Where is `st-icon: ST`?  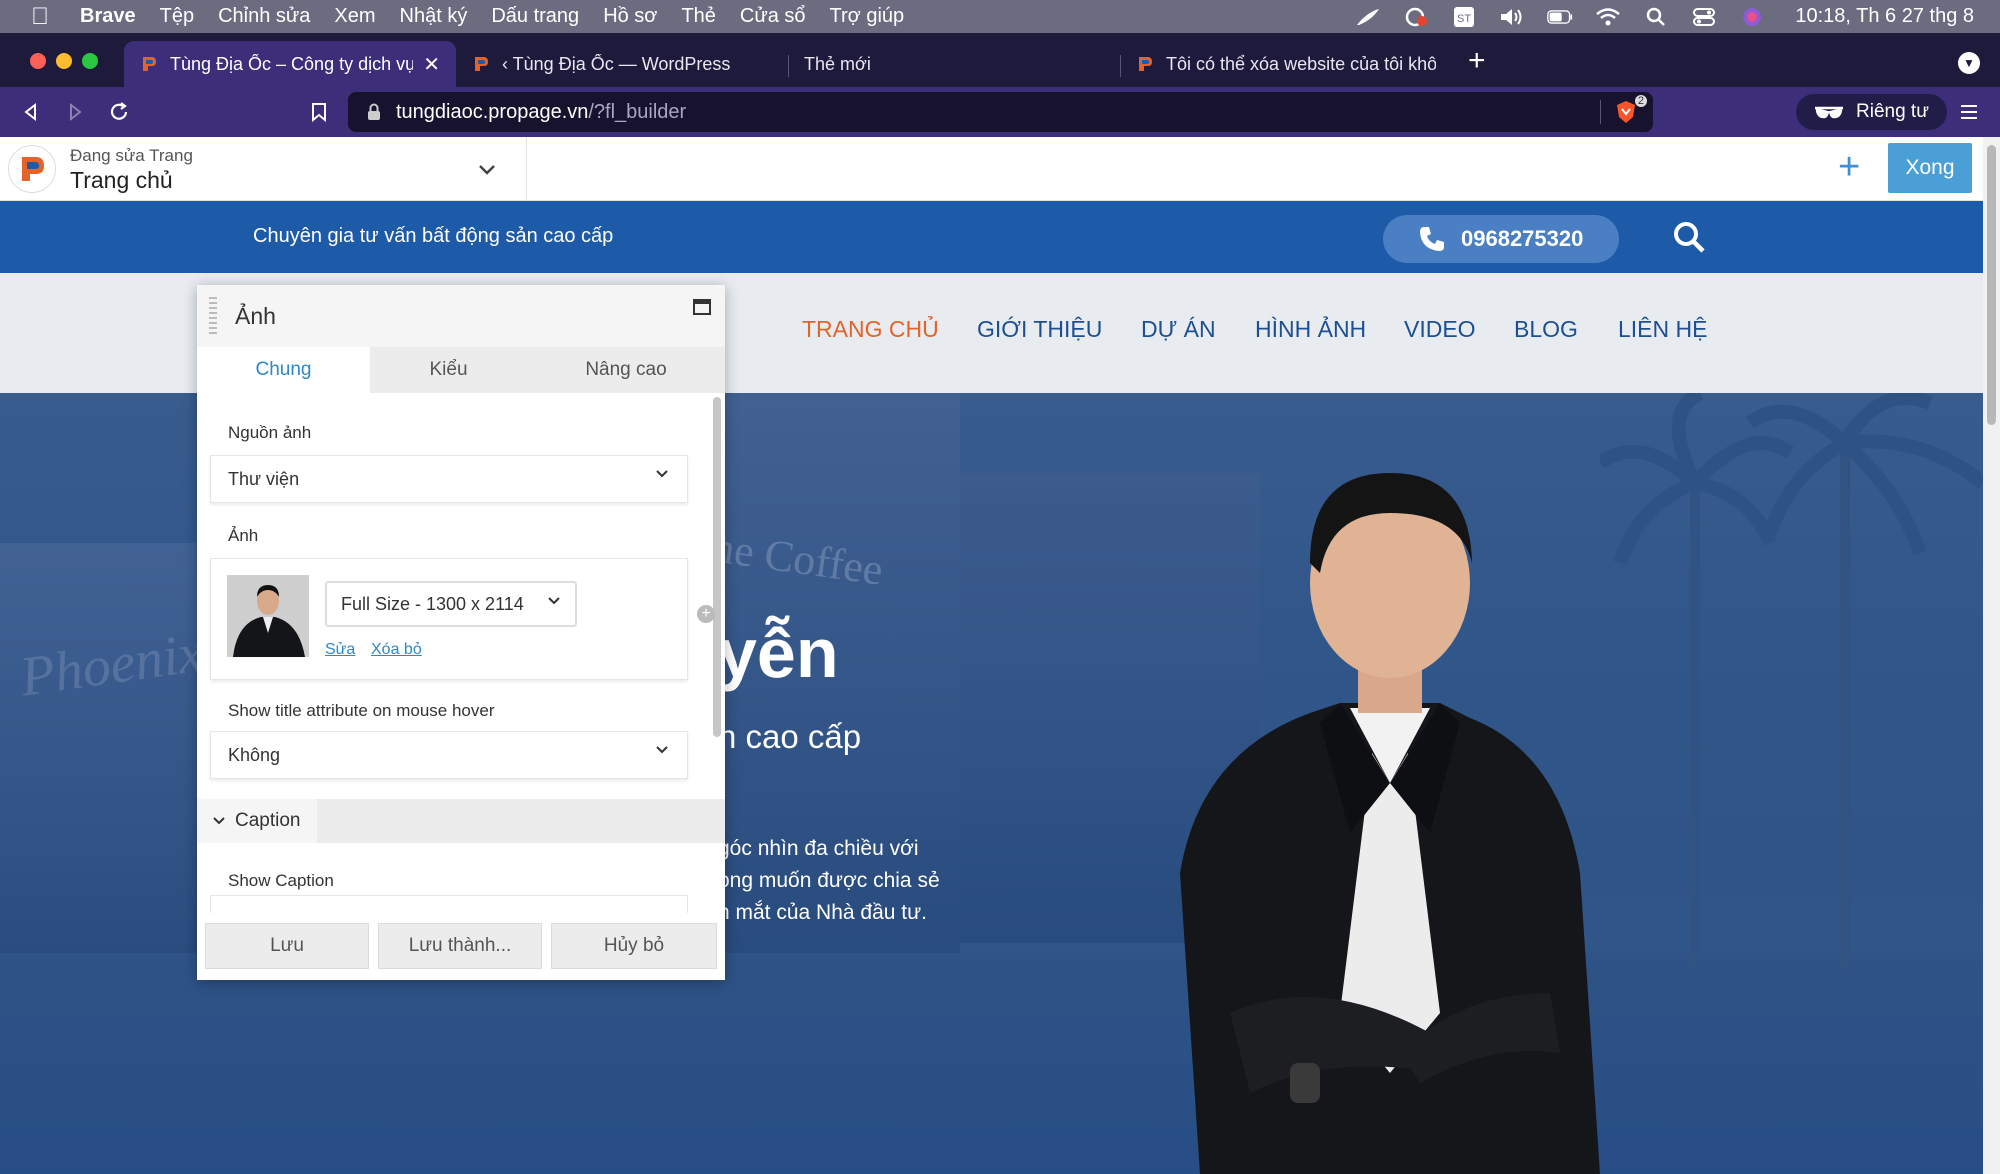 st-icon: ST is located at coordinates (1464, 16).